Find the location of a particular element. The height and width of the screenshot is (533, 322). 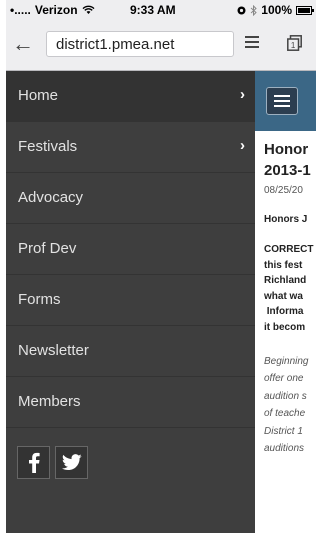

nav-item-home: Home › is located at coordinates (130, 96).